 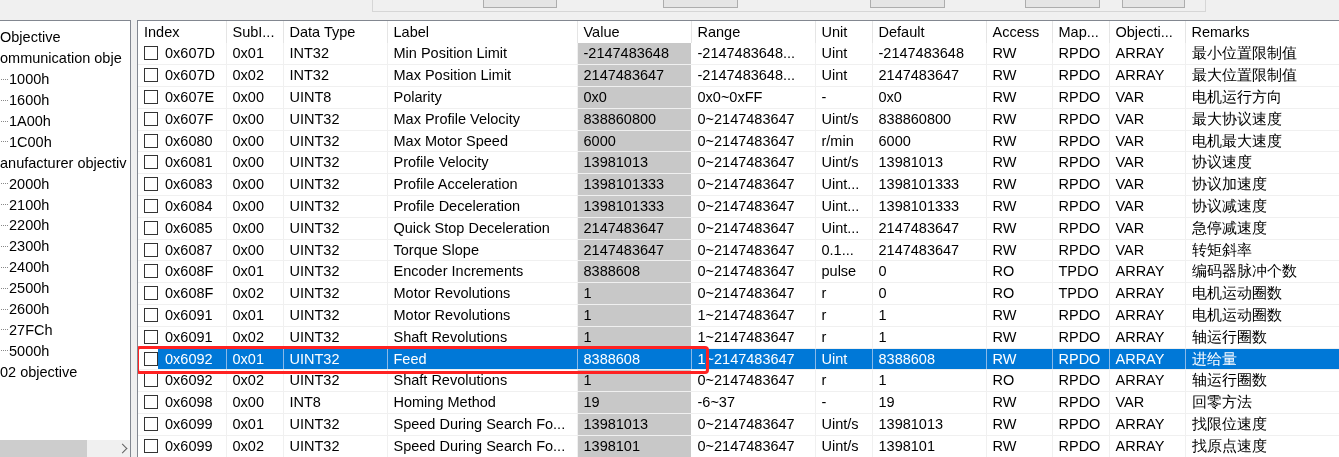 What do you see at coordinates (190, 75) in the screenshot?
I see `index-text: 0x607D` at bounding box center [190, 75].